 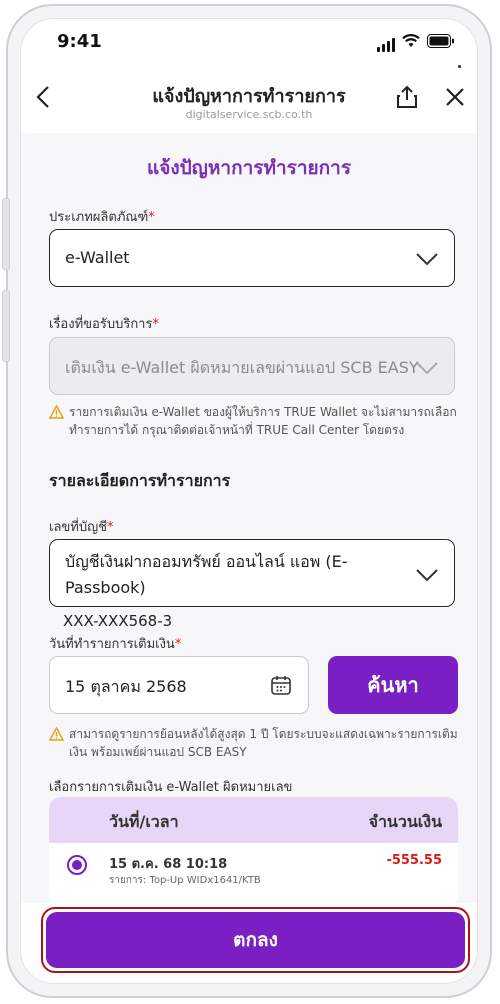 I want to click on calendar-icon, so click(x=281, y=687).